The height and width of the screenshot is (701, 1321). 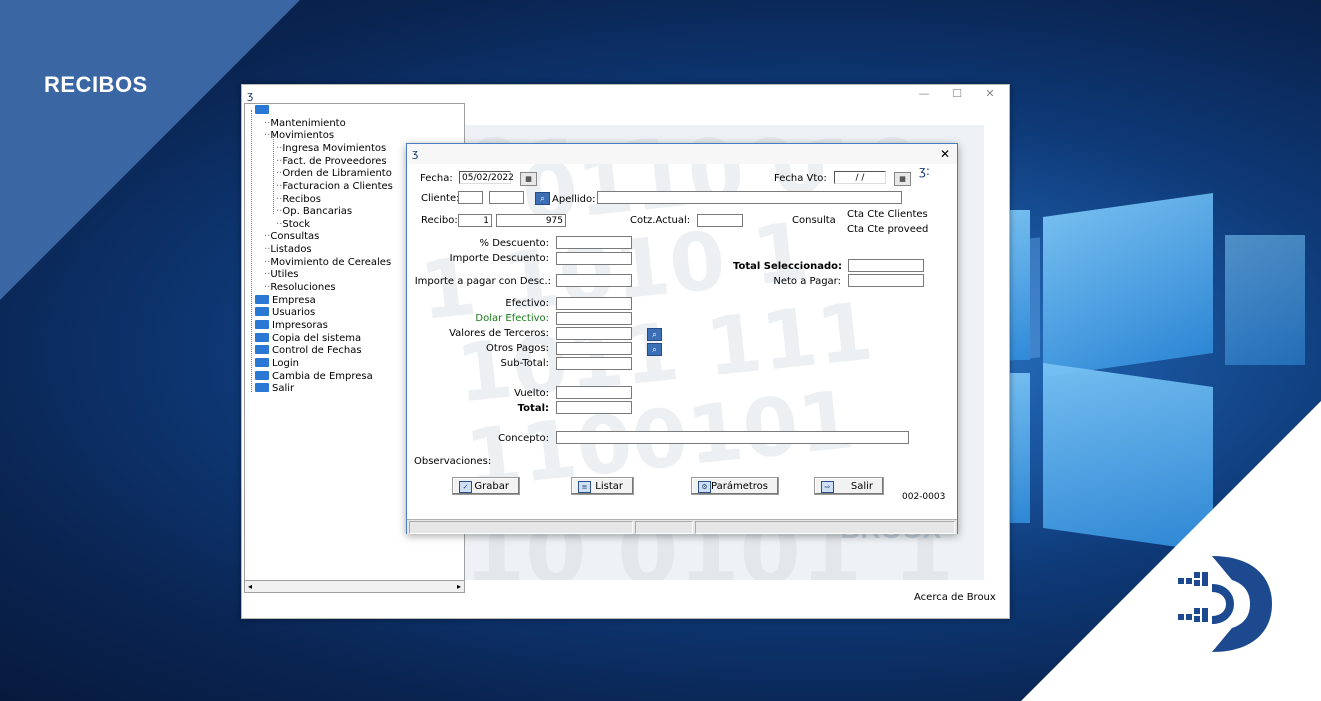 What do you see at coordinates (887, 214) in the screenshot?
I see `cta-cte-clientes-link: Cta Cte Clientes` at bounding box center [887, 214].